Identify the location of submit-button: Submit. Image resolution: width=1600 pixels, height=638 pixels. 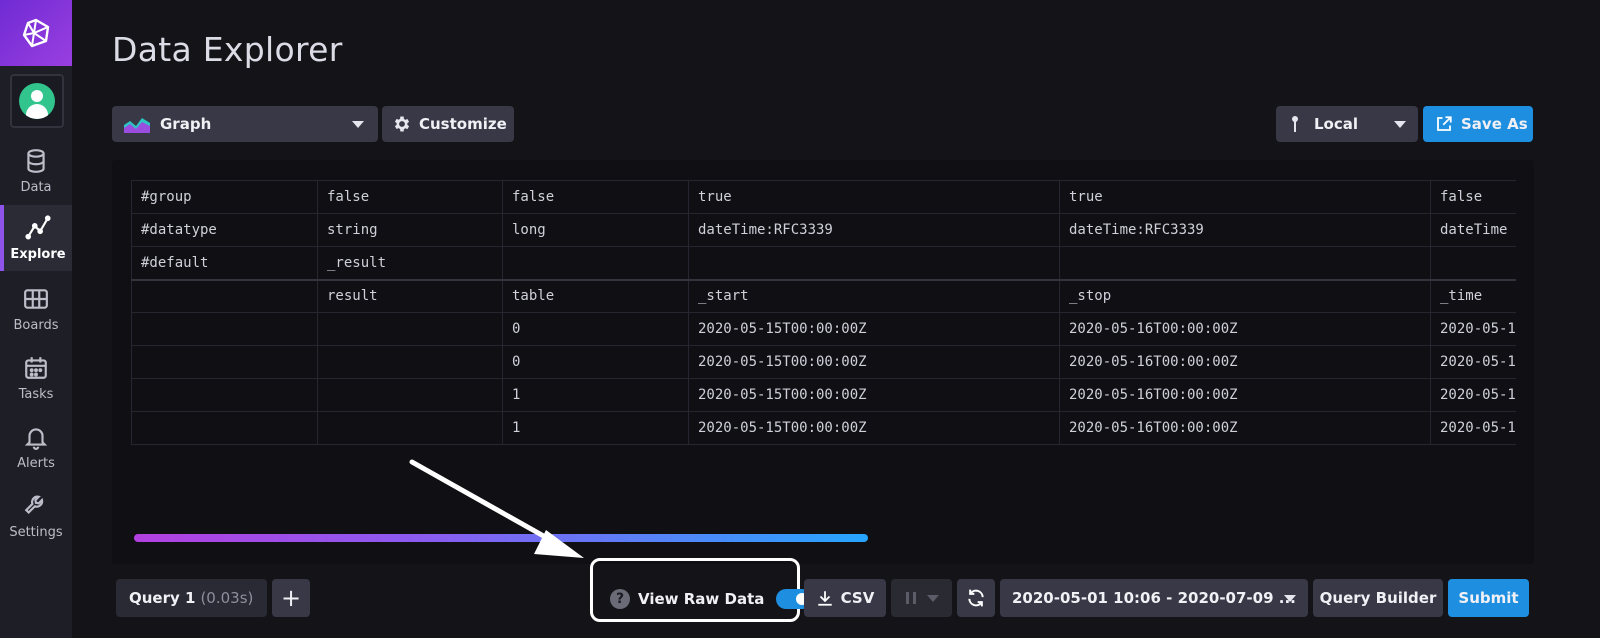
(1488, 598).